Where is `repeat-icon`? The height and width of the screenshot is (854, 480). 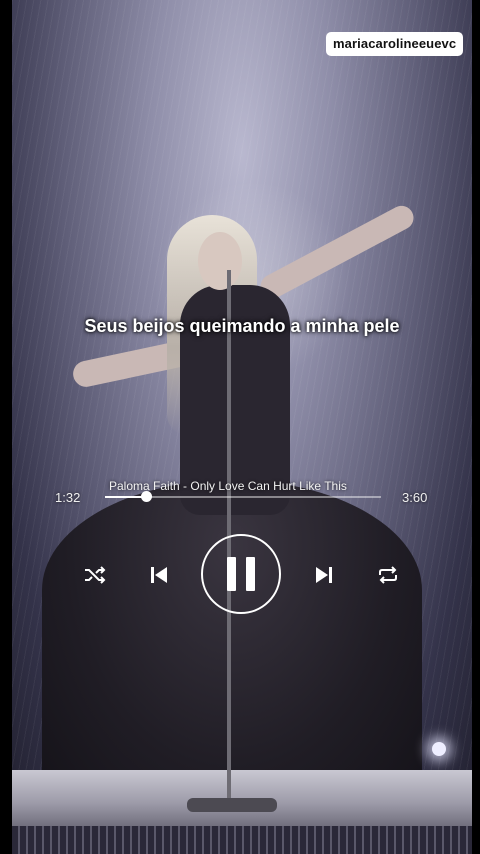
repeat-icon is located at coordinates (388, 575).